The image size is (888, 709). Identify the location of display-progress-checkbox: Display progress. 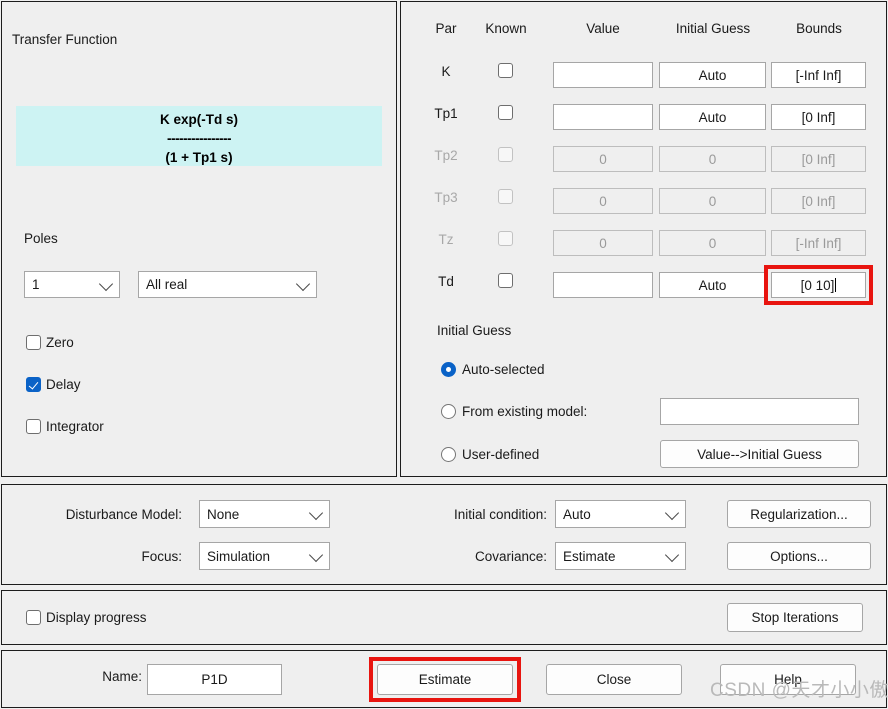
(86, 617).